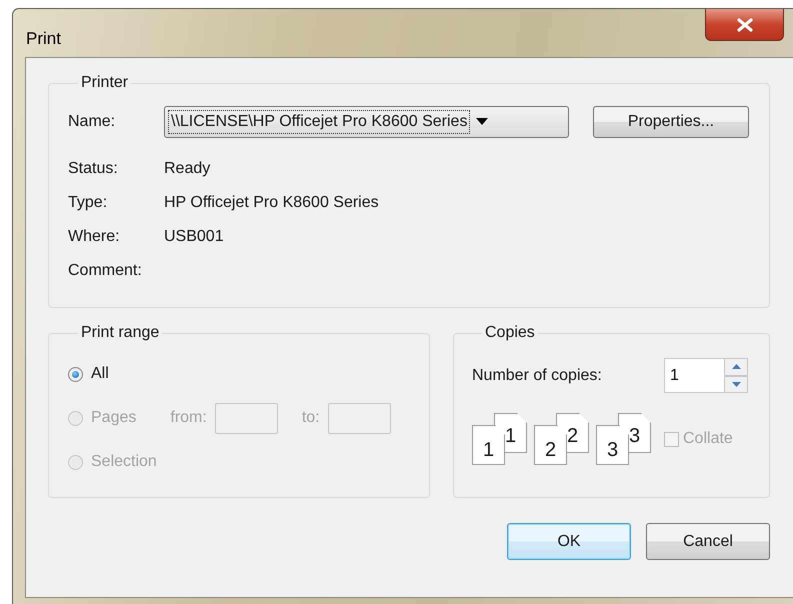 The width and height of the screenshot is (793, 604). What do you see at coordinates (93, 169) in the screenshot?
I see `field-label: Status:` at bounding box center [93, 169].